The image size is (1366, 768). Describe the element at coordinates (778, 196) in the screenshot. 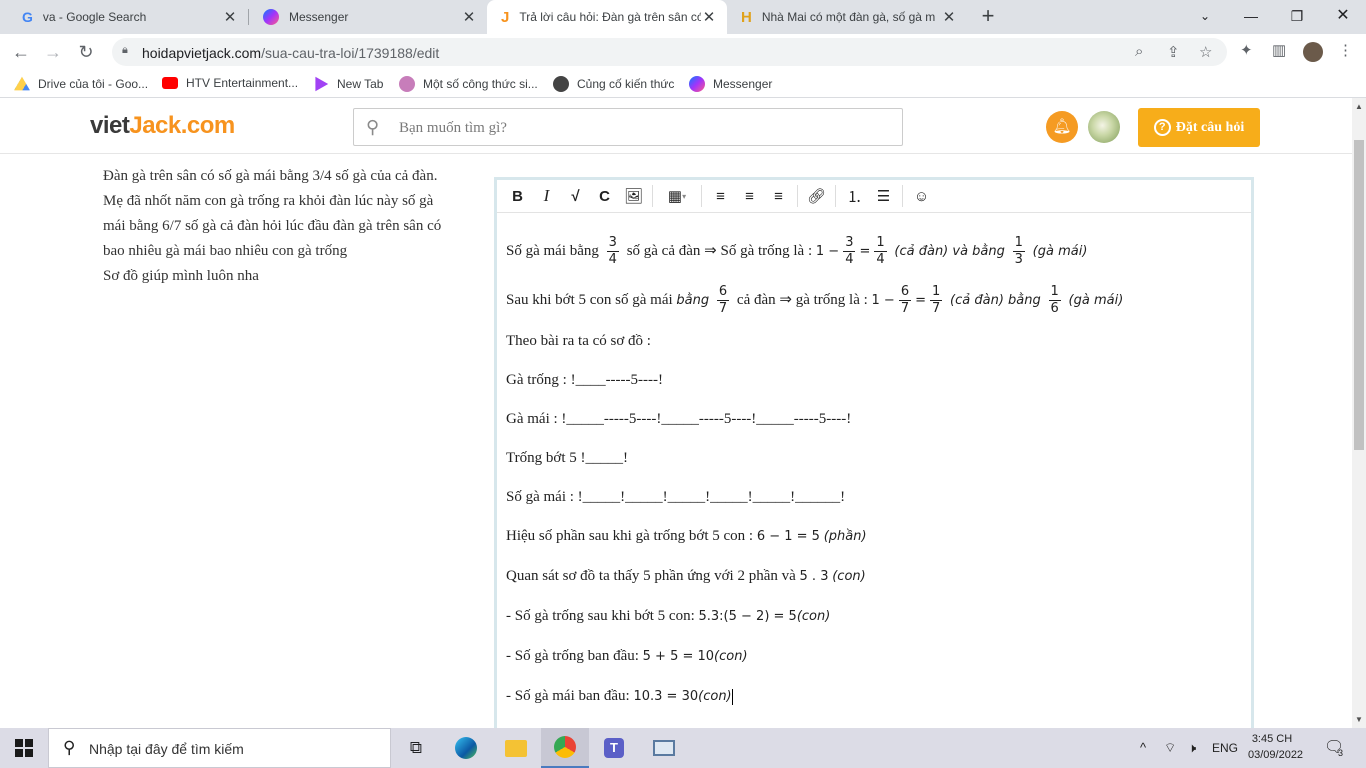

I see `align-right-icon: ≡` at that location.